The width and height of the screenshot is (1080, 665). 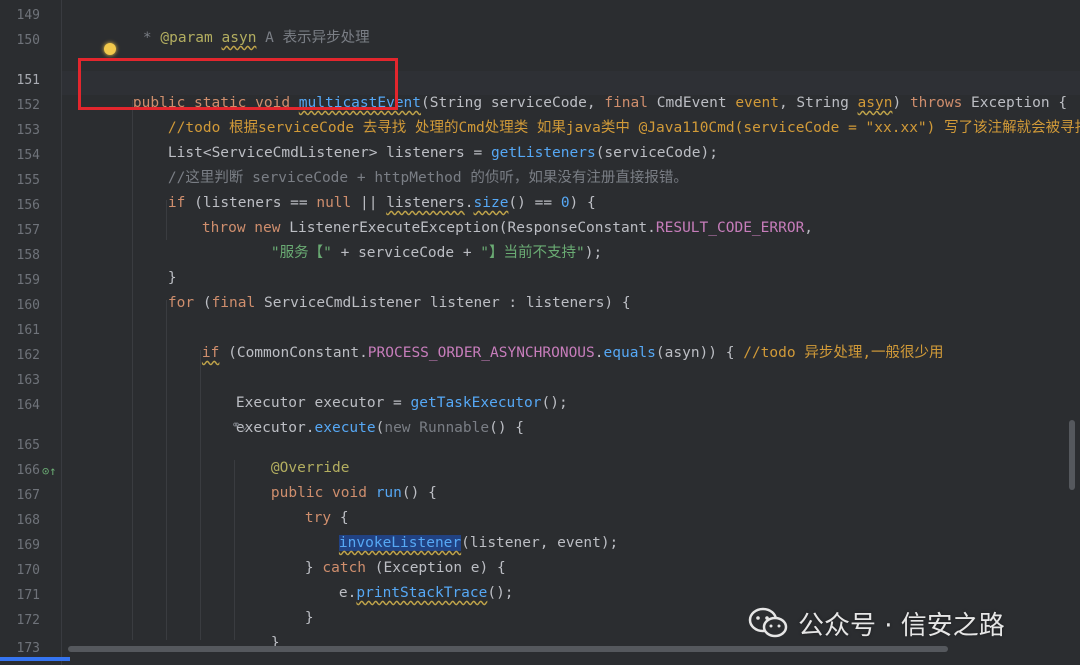 I want to click on line-number: 173, so click(x=28, y=648).